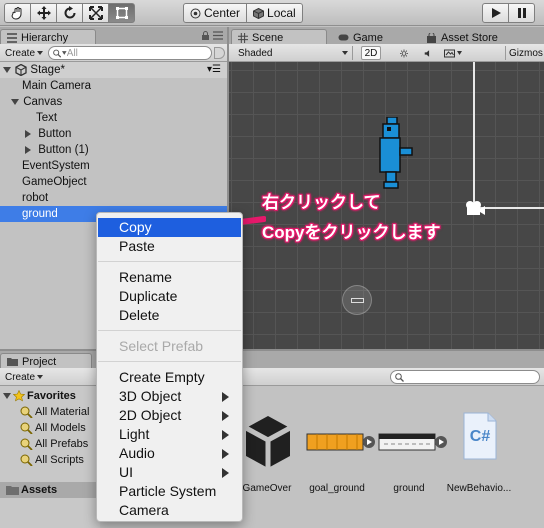 The width and height of the screenshot is (544, 528). I want to click on play-icon, so click(495, 13).